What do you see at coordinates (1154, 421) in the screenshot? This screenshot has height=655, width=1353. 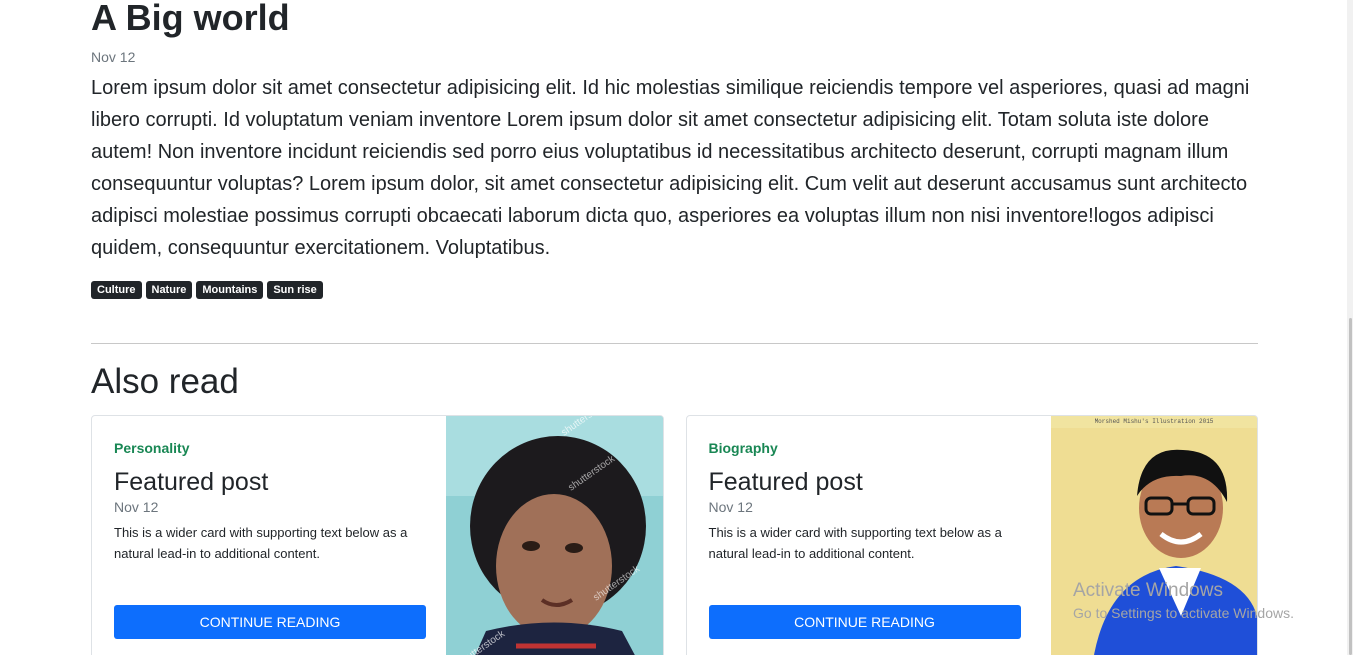 I see `image-caption: Morshed Mishu's Illustration 2015` at bounding box center [1154, 421].